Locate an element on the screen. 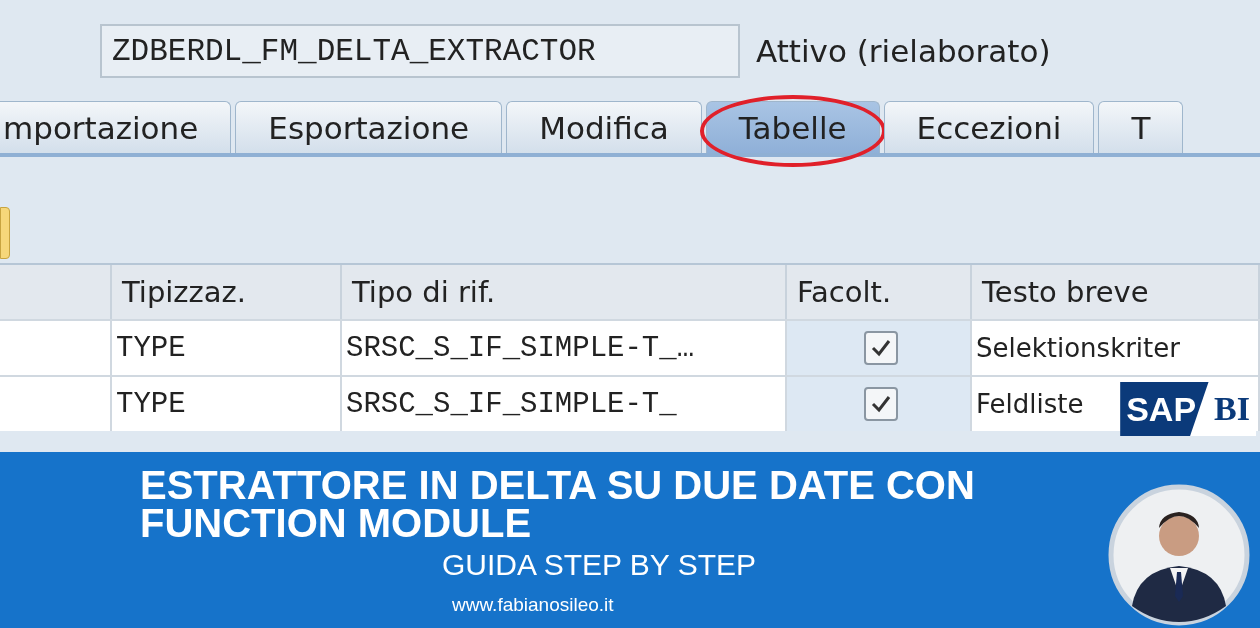 The width and height of the screenshot is (1260, 628). tab: Modifica is located at coordinates (604, 127).